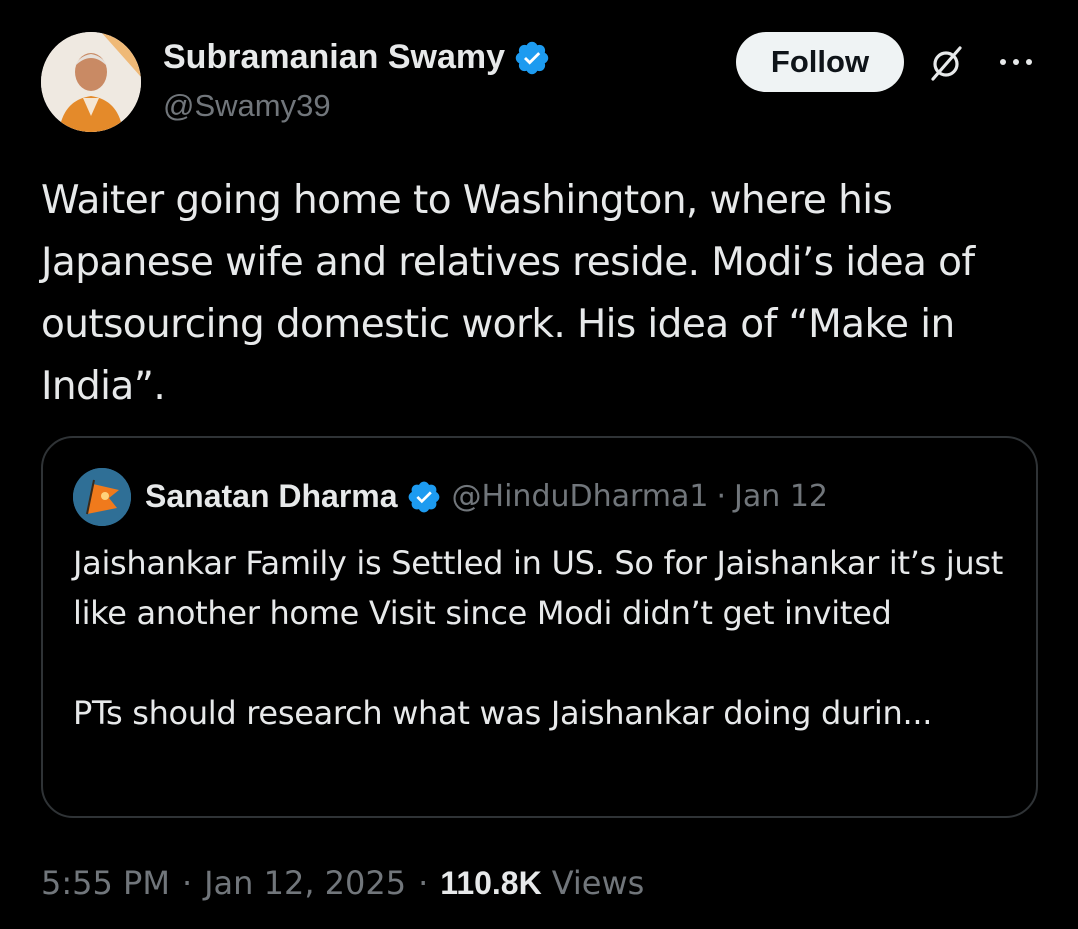 This screenshot has width=1078, height=929. I want to click on follow-button: Follow, so click(820, 62).